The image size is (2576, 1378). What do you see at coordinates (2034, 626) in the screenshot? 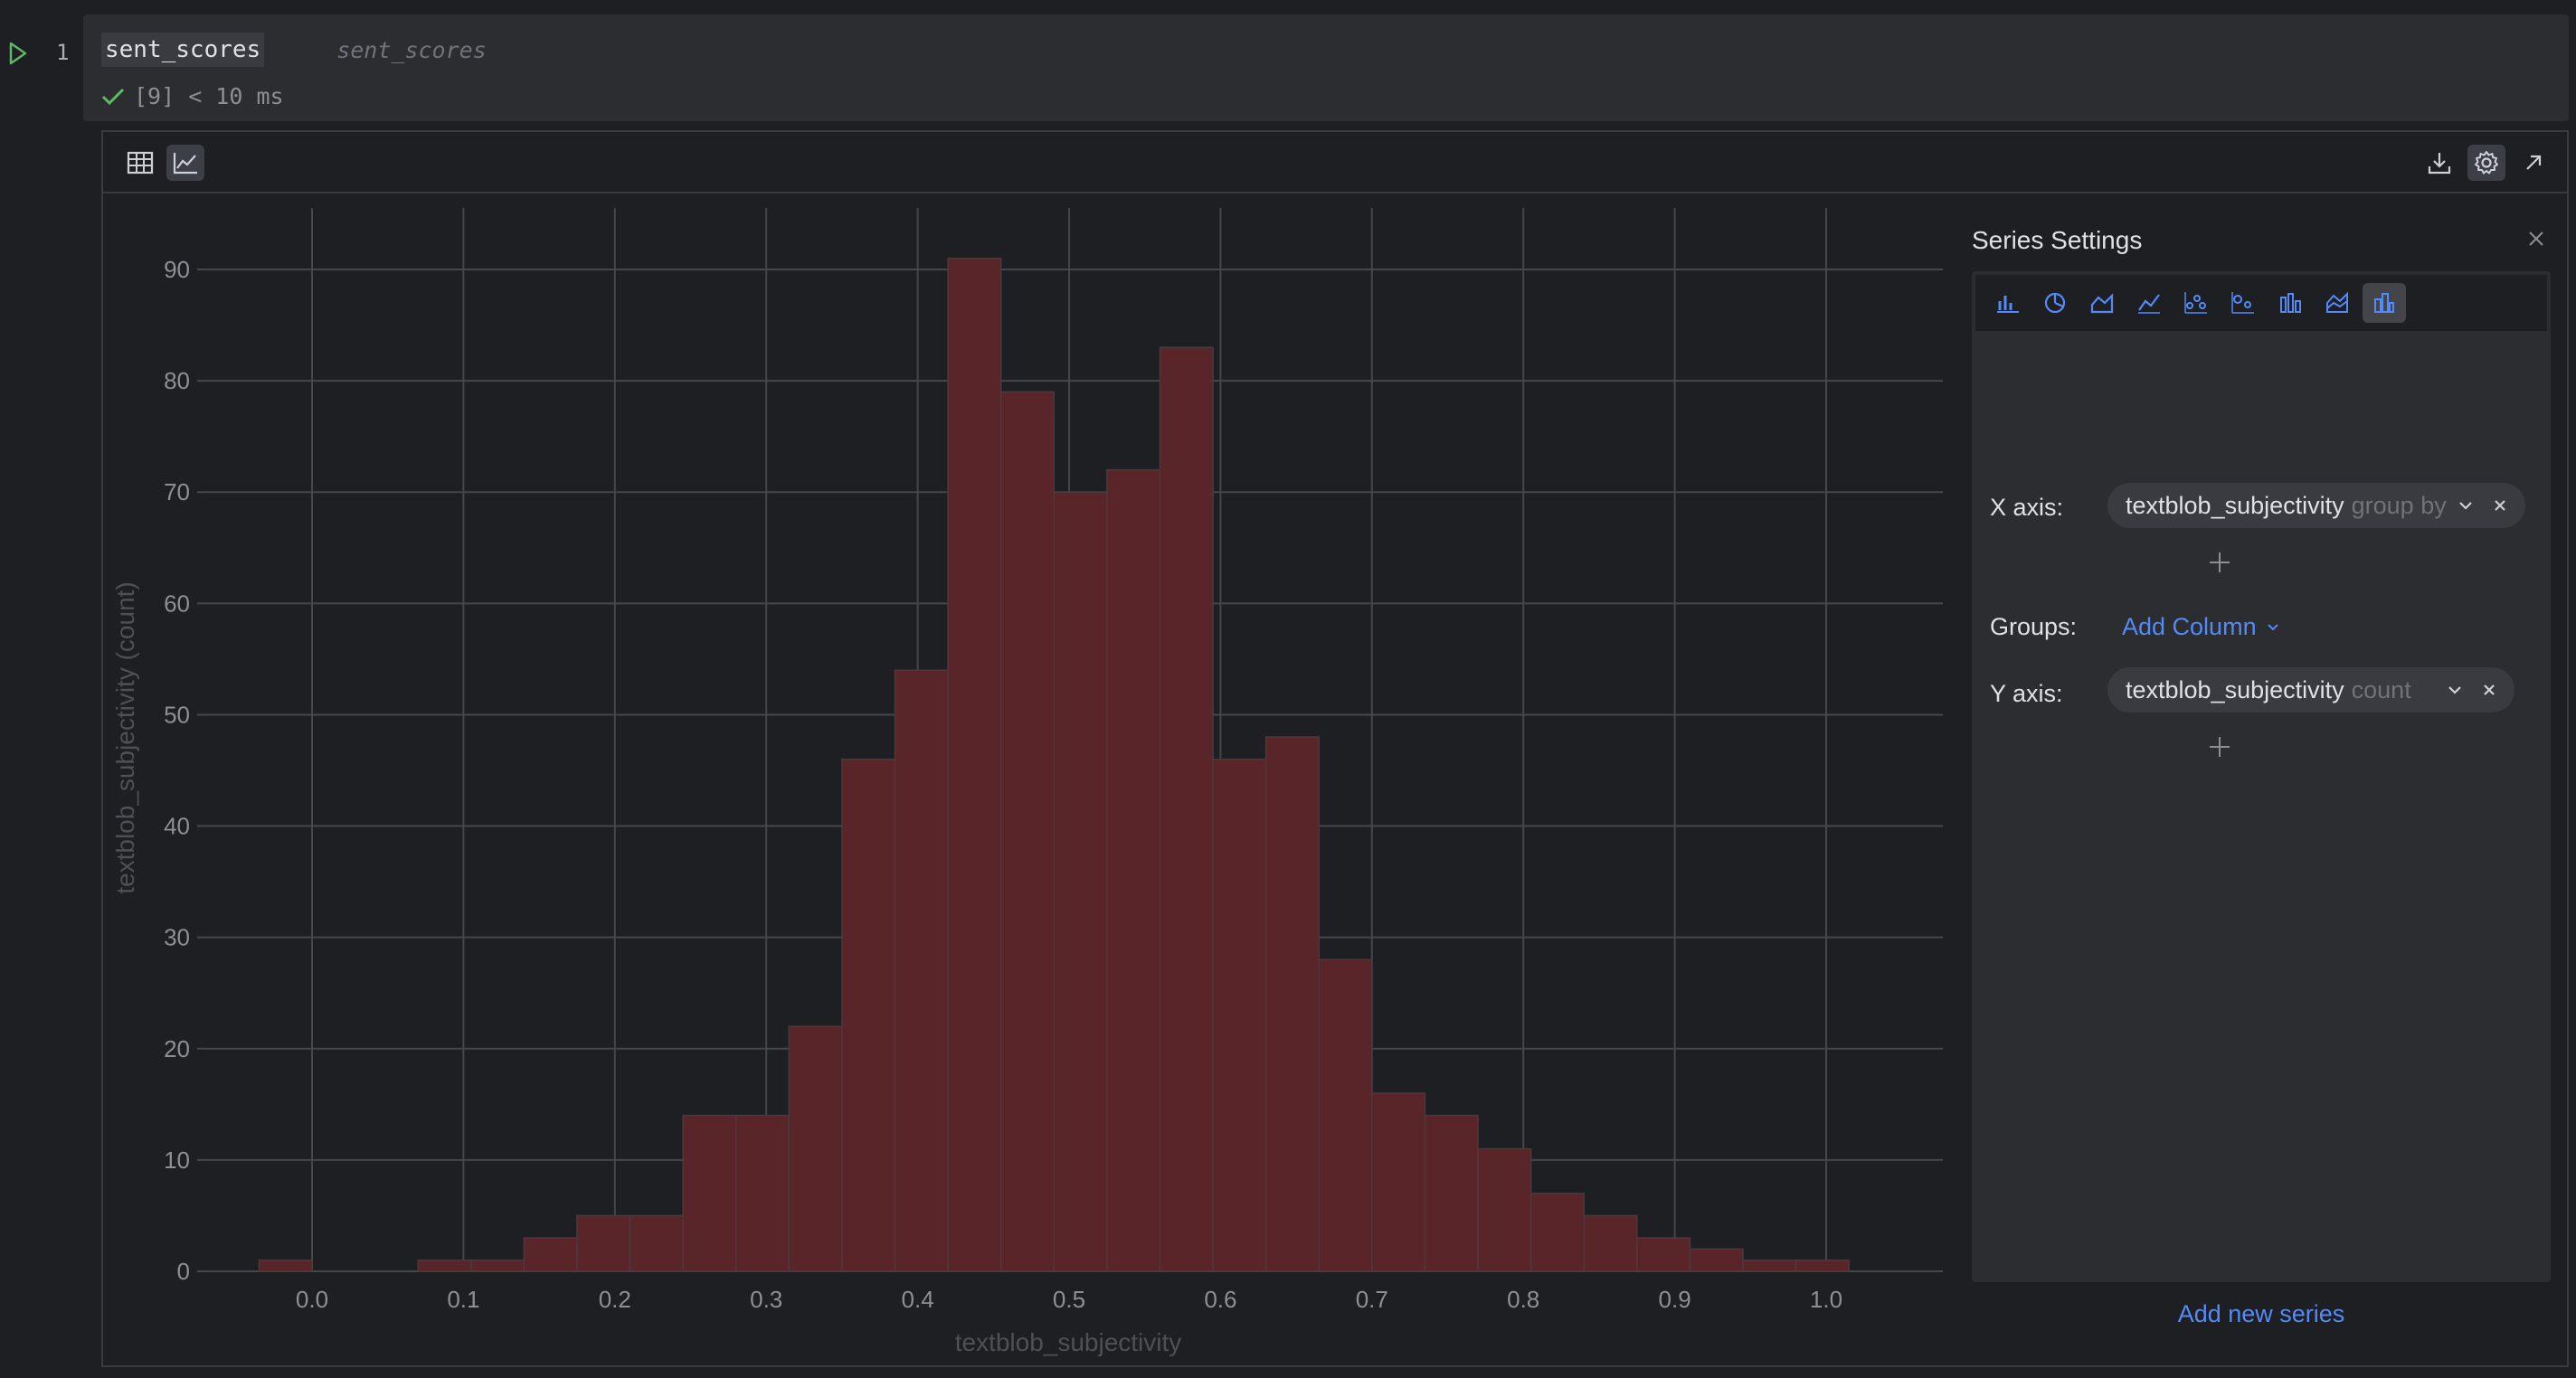
I see `groups-label: Groups:` at bounding box center [2034, 626].